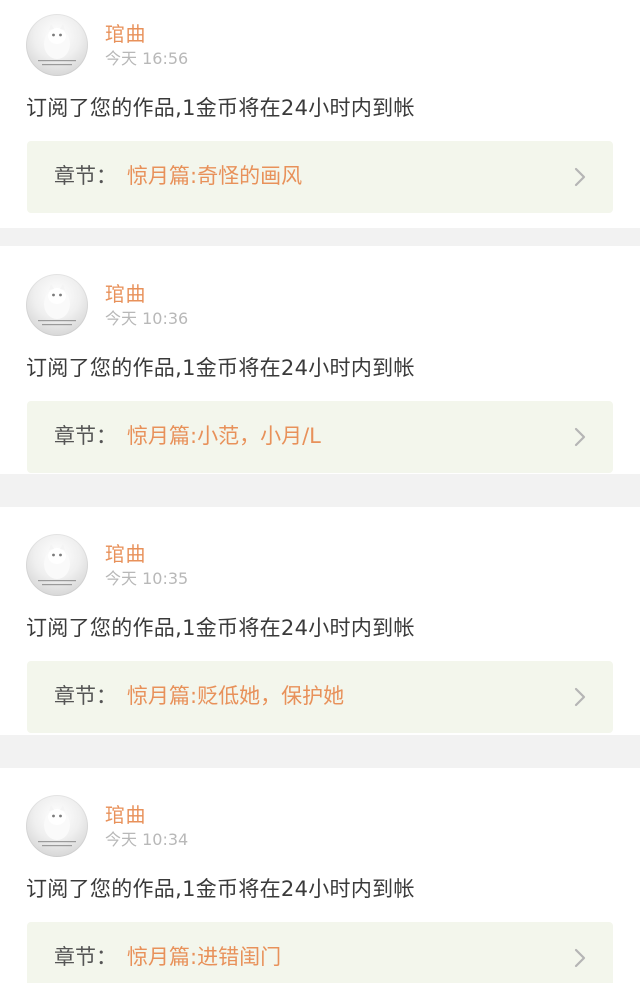 This screenshot has width=640, height=983. Describe the element at coordinates (165, 318) in the screenshot. I see `time-value: 10:36` at that location.